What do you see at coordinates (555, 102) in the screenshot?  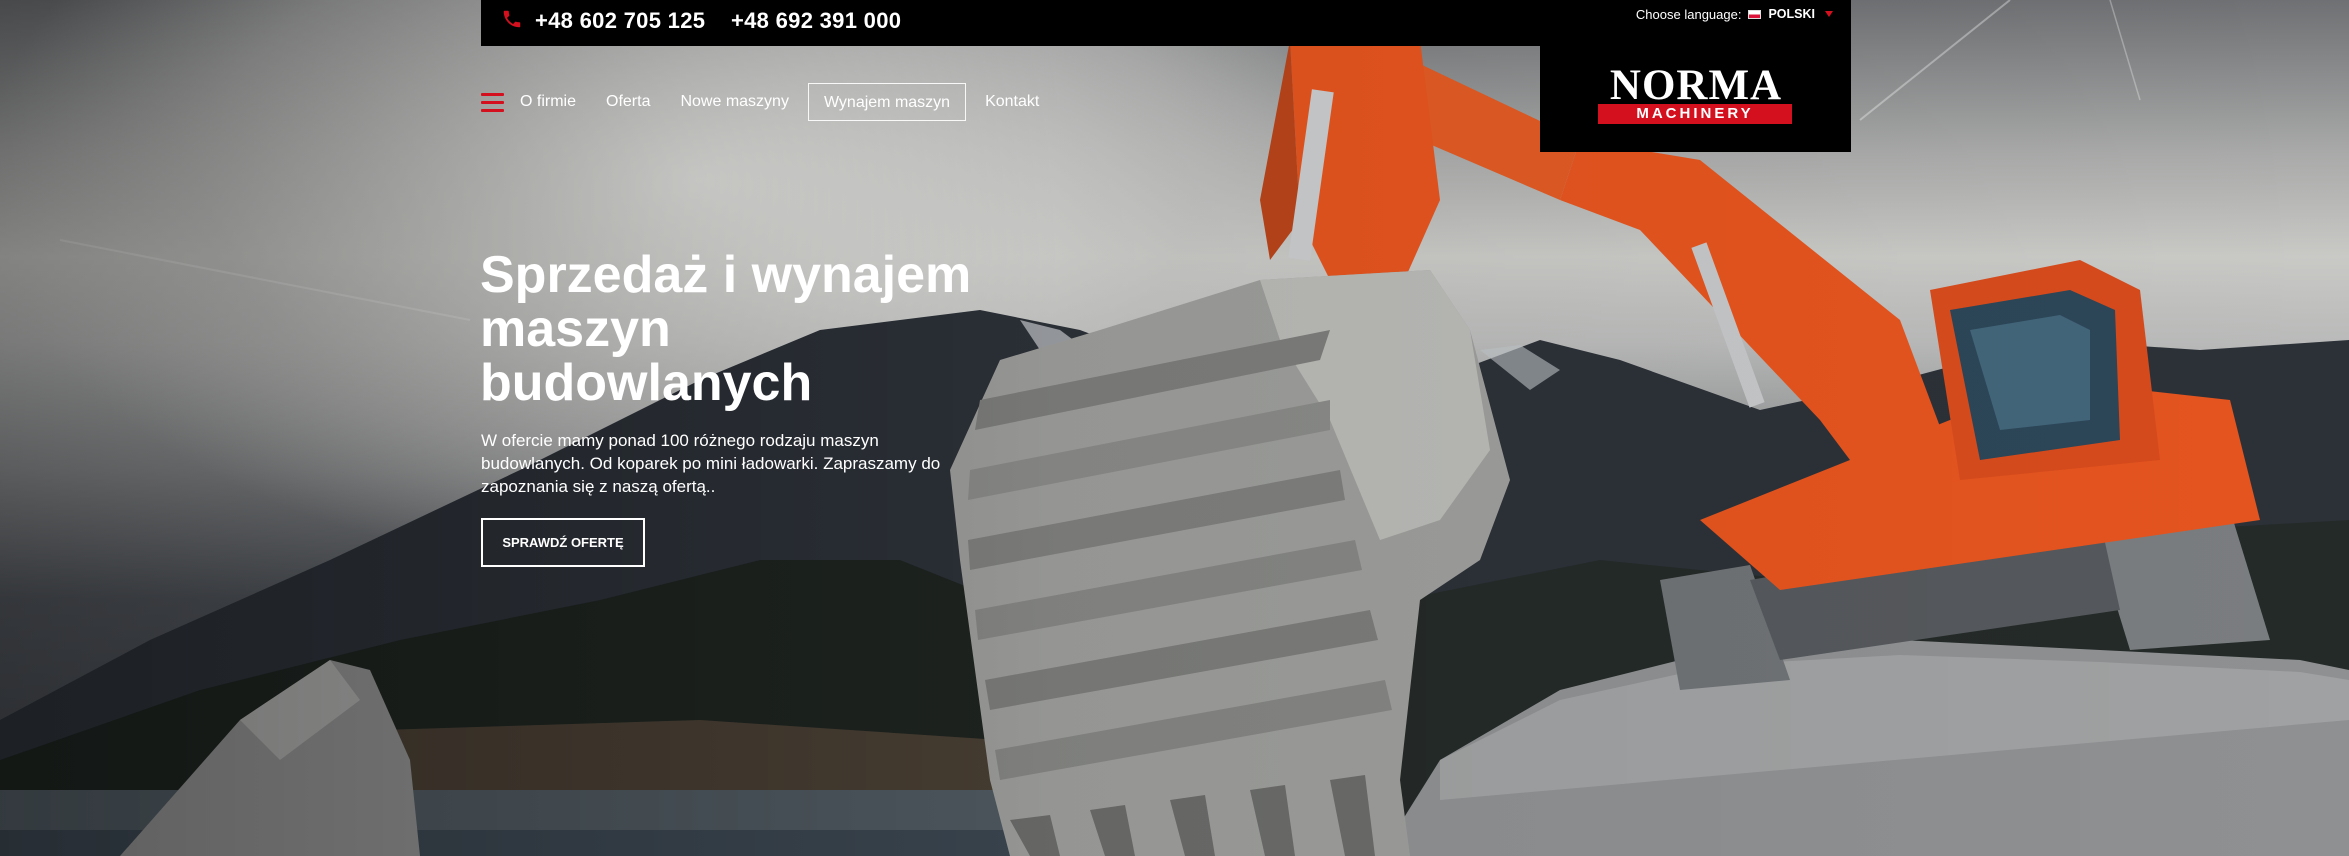 I see `nav-item-o-firmie: O firmie` at bounding box center [555, 102].